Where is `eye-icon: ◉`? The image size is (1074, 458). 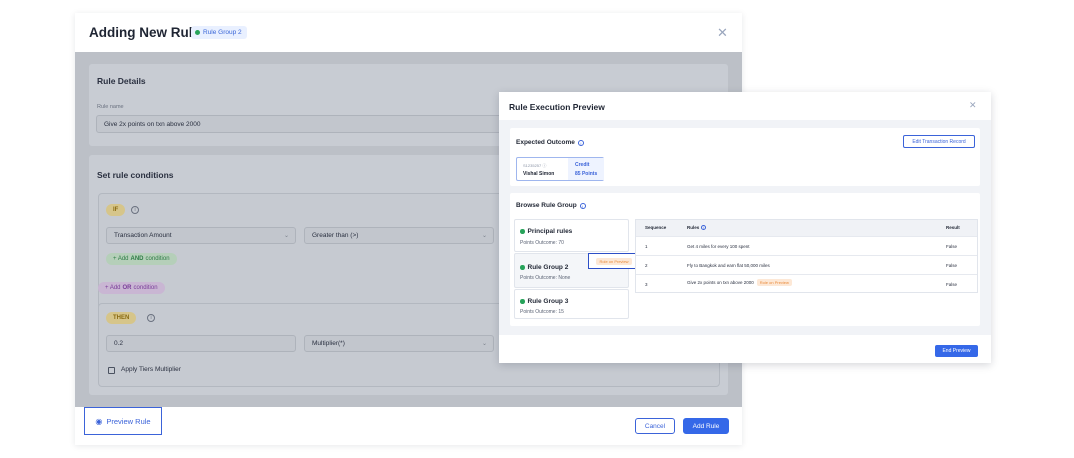
eye-icon: ◉ is located at coordinates (99, 421).